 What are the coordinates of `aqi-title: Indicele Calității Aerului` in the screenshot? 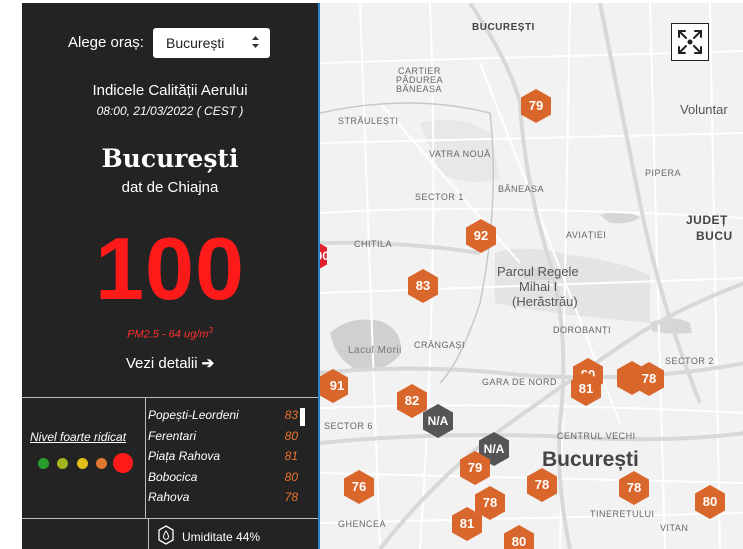 It's located at (170, 90).